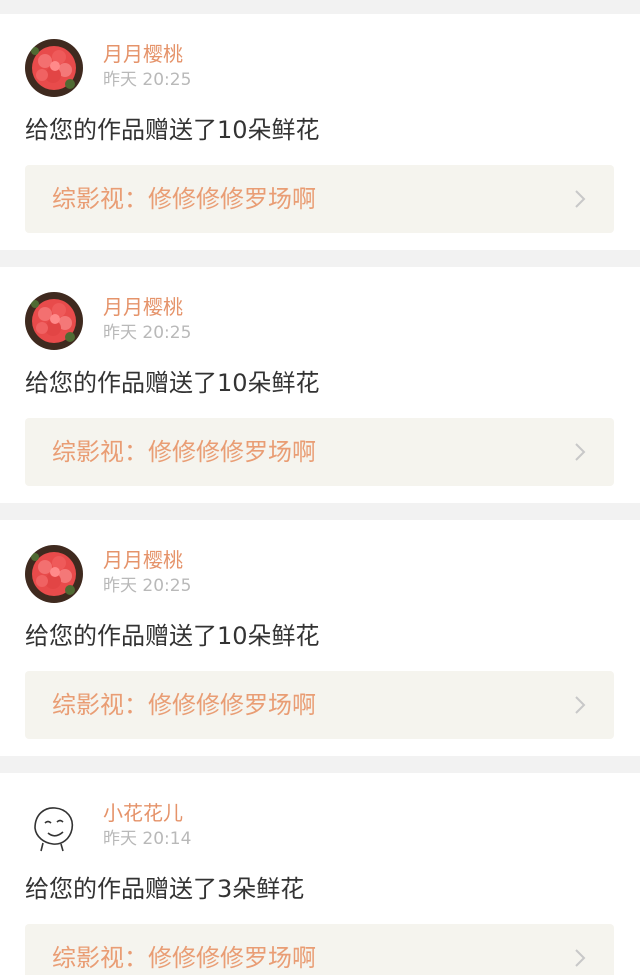 The width and height of the screenshot is (640, 975). I want to click on user-name: 小花花儿, so click(143, 813).